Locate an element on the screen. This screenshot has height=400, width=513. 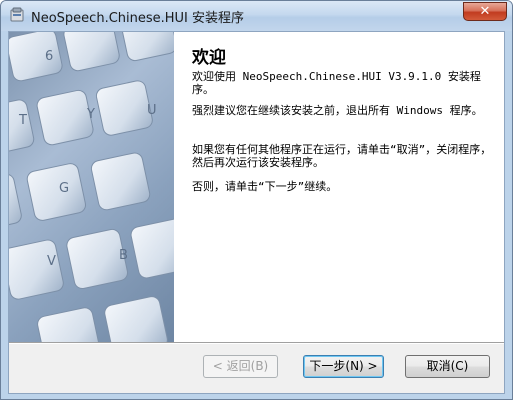
key-label-g: G is located at coordinates (64, 188).